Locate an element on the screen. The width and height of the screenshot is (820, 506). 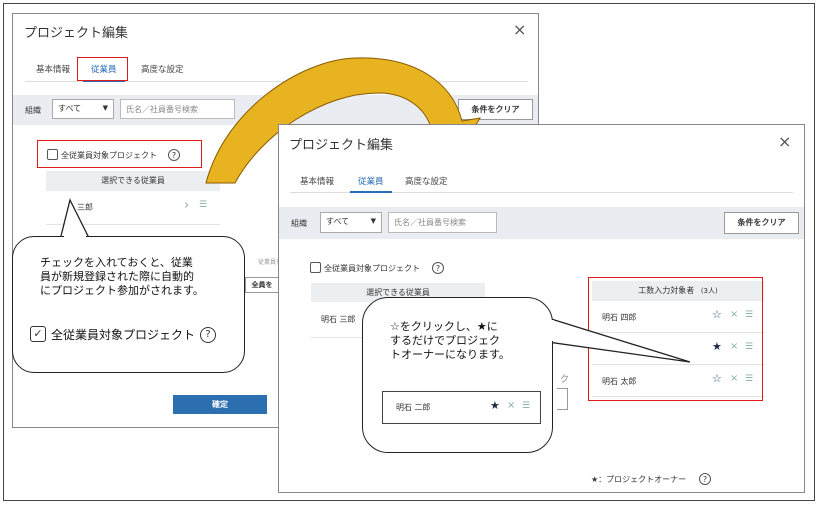
example-row: 明石 二郎 ★ × ☰ is located at coordinates (461, 407).